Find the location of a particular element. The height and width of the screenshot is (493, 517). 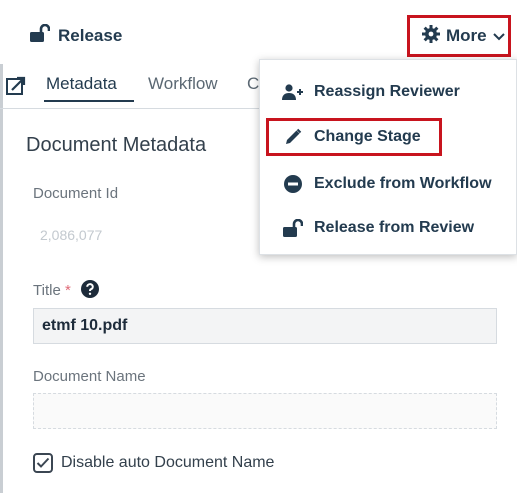

menu-item-release-from-review: Release from Review is located at coordinates (388, 228).